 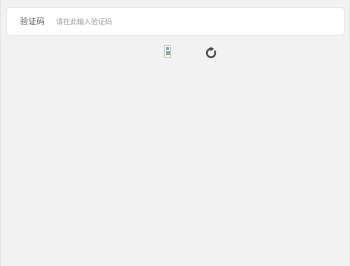 I want to click on refresh-icon, so click(x=211, y=52).